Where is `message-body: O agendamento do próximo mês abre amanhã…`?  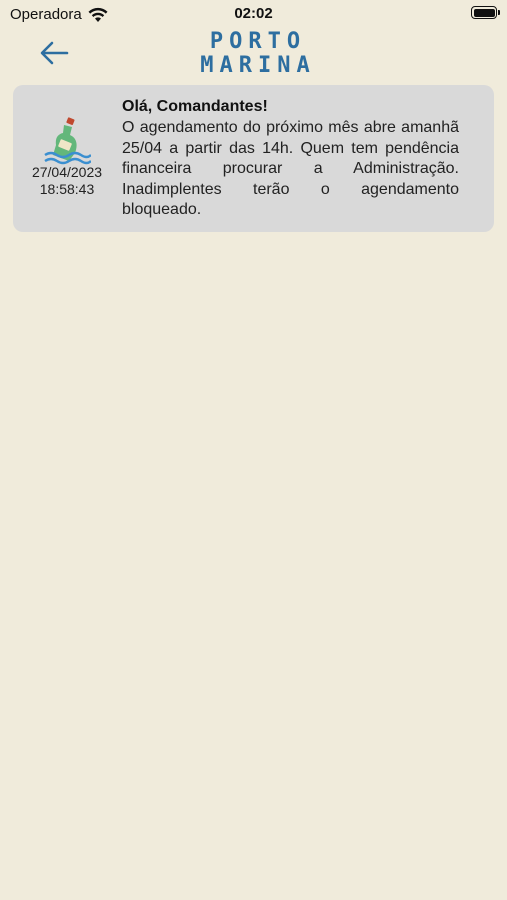 message-body: O agendamento do próximo mês abre amanhã… is located at coordinates (290, 168).